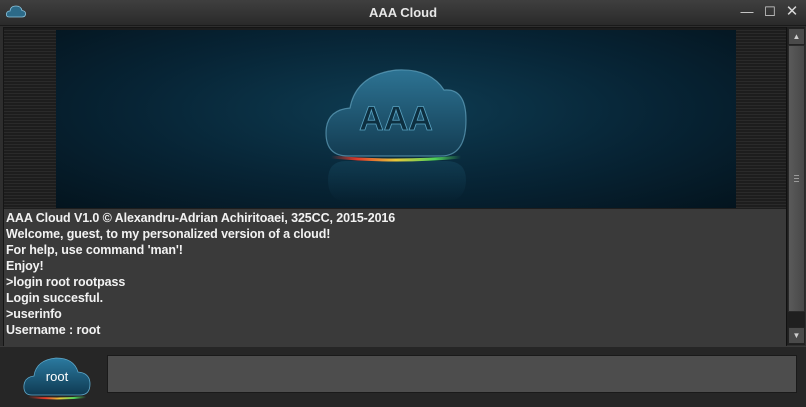 Image resolution: width=806 pixels, height=407 pixels. I want to click on title-bar: AAA Cloud — ☐ ✕, so click(403, 13).